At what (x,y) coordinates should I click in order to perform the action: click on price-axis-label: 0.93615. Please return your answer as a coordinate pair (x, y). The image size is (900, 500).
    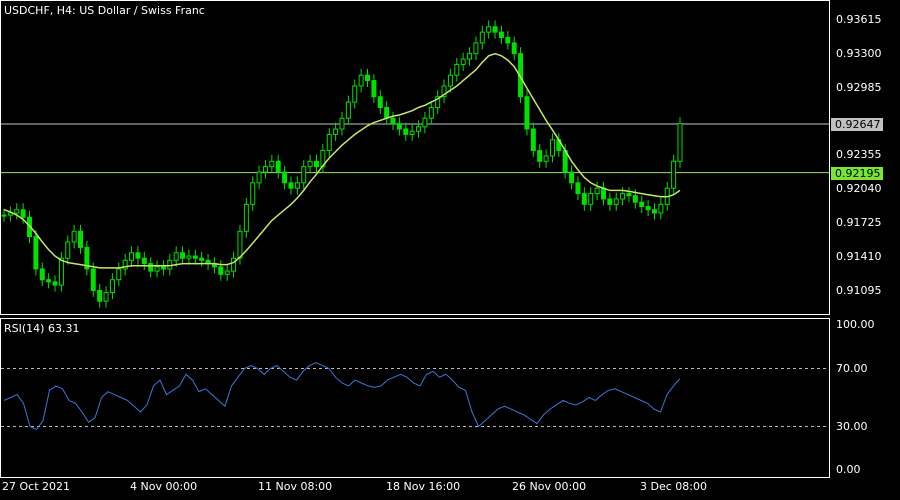
    Looking at the image, I should click on (859, 19).